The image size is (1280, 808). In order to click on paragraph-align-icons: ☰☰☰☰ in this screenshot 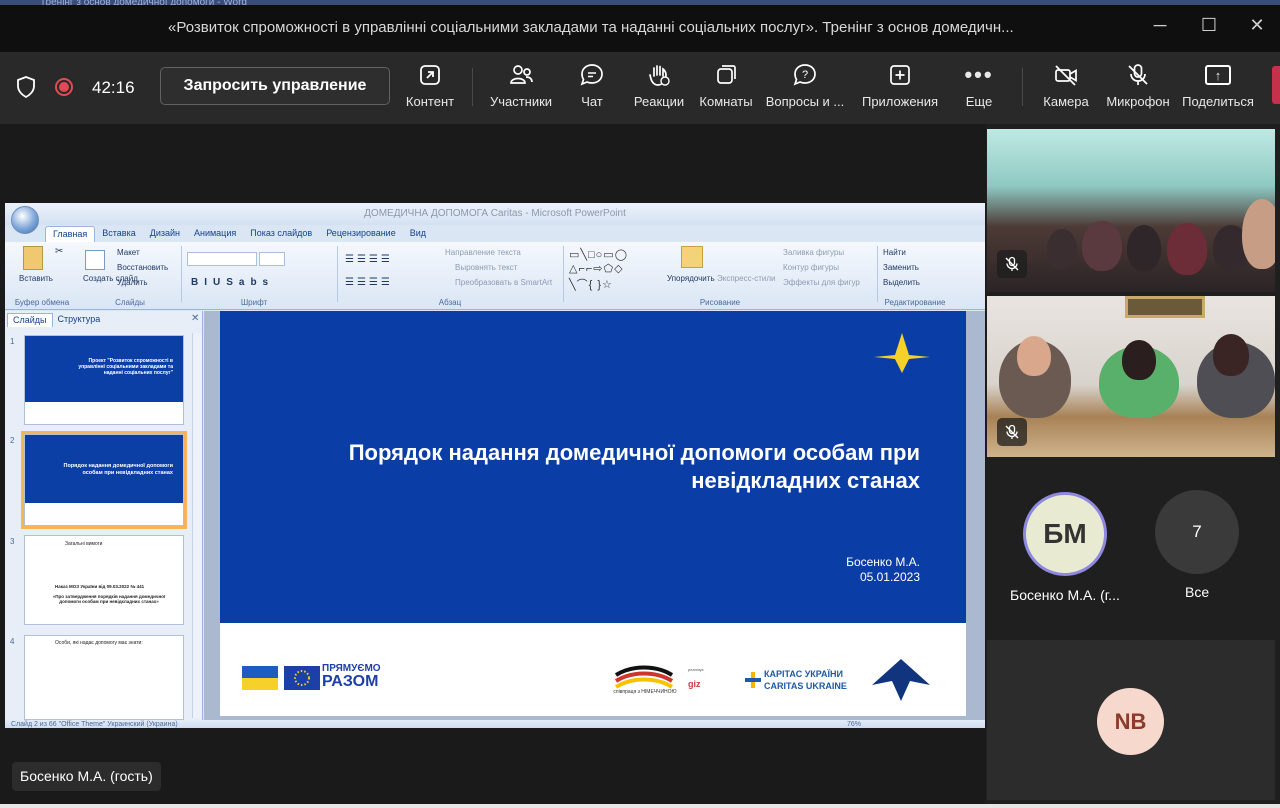, I will do `click(369, 282)`.